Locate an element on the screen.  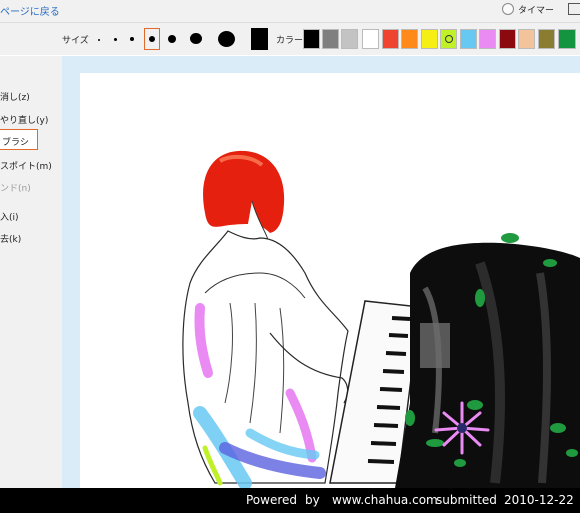
size-label: サイズ is located at coordinates (75, 41).